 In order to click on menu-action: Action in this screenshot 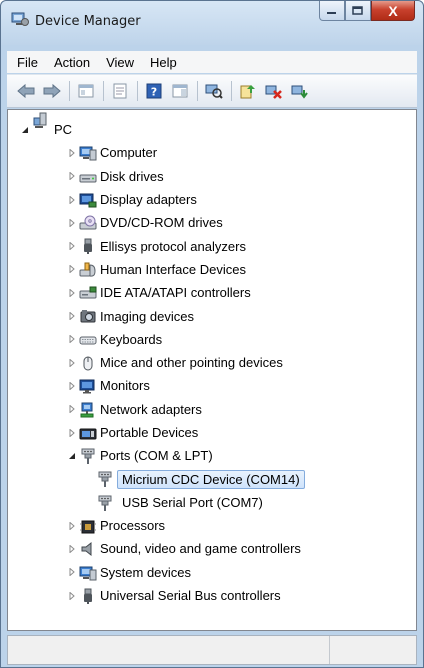, I will do `click(72, 62)`.